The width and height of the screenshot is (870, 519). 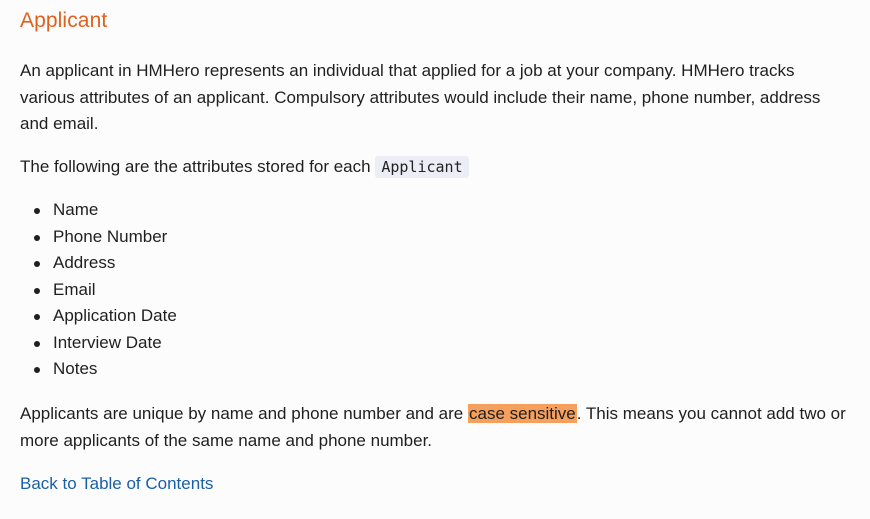 I want to click on list-item: Interview Date, so click(x=105, y=343).